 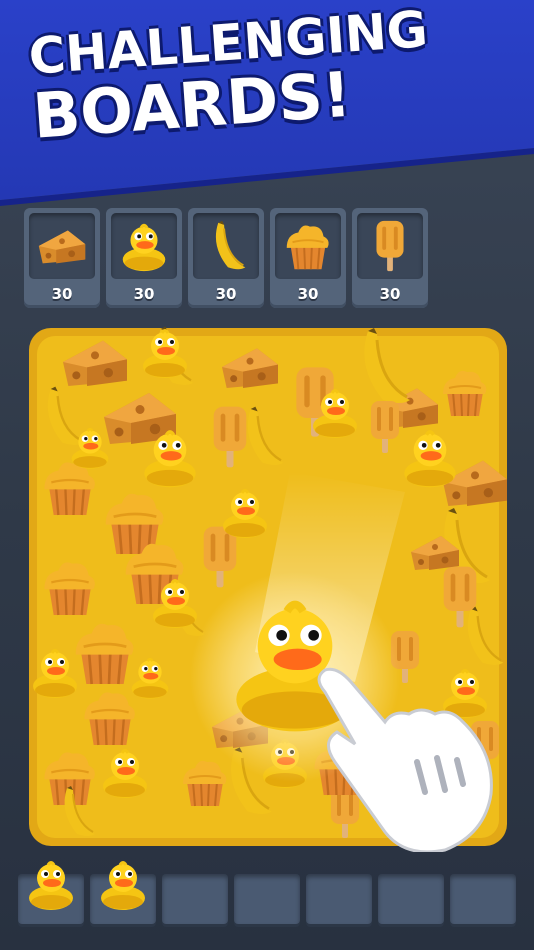 I want to click on goal-duck: 30, so click(x=144, y=258).